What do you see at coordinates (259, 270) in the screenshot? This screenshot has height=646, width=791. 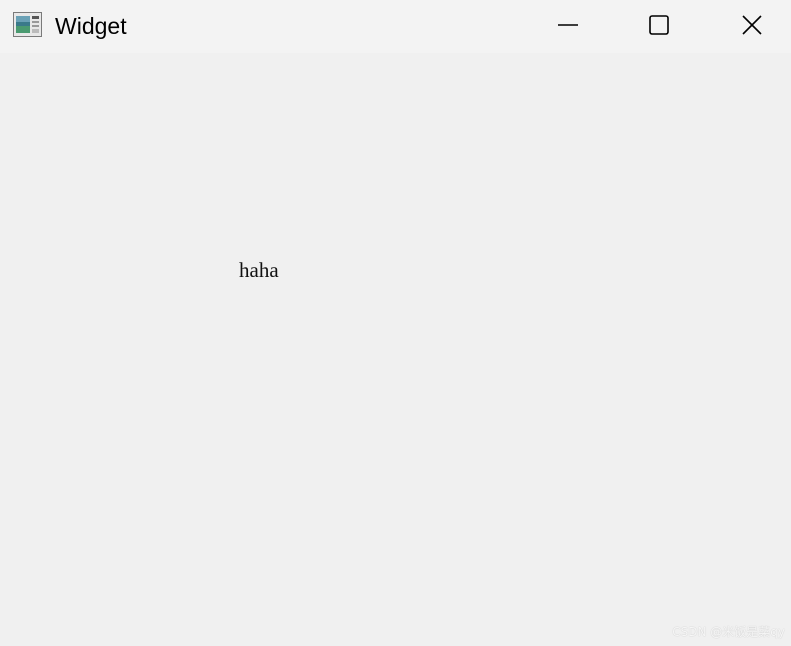 I see `text-label: haha` at bounding box center [259, 270].